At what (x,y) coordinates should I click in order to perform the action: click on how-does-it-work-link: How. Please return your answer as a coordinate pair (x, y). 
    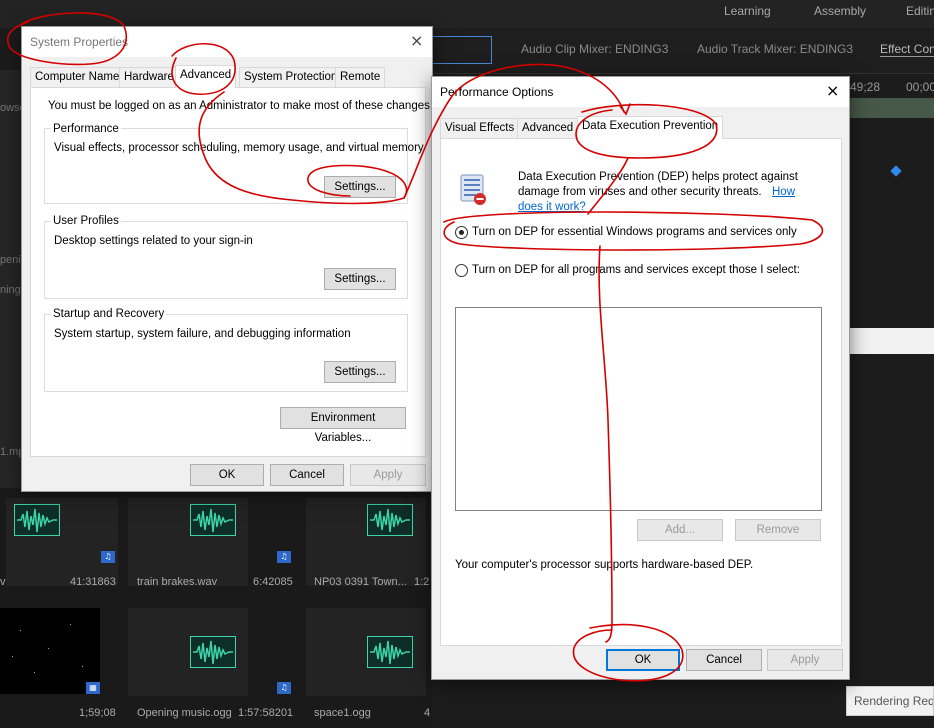
    Looking at the image, I should click on (783, 192).